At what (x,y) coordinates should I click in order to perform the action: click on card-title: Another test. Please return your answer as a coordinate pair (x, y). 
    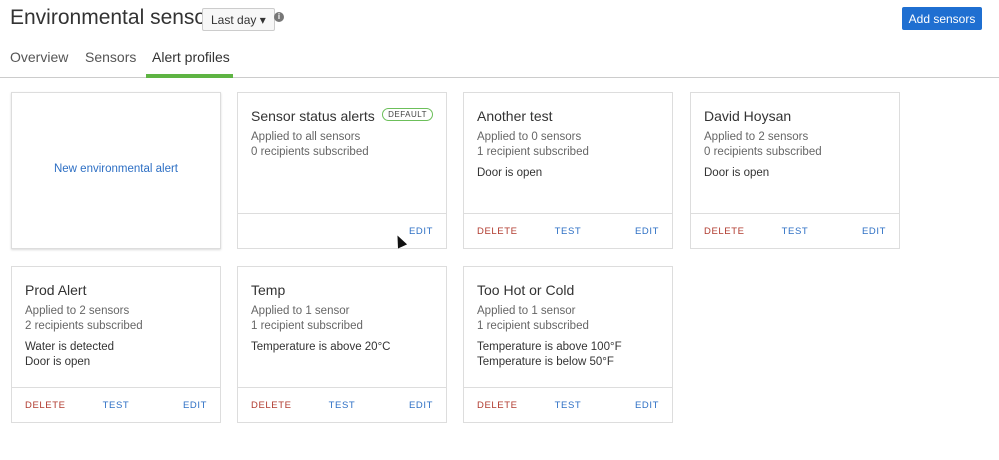
    Looking at the image, I should click on (515, 116).